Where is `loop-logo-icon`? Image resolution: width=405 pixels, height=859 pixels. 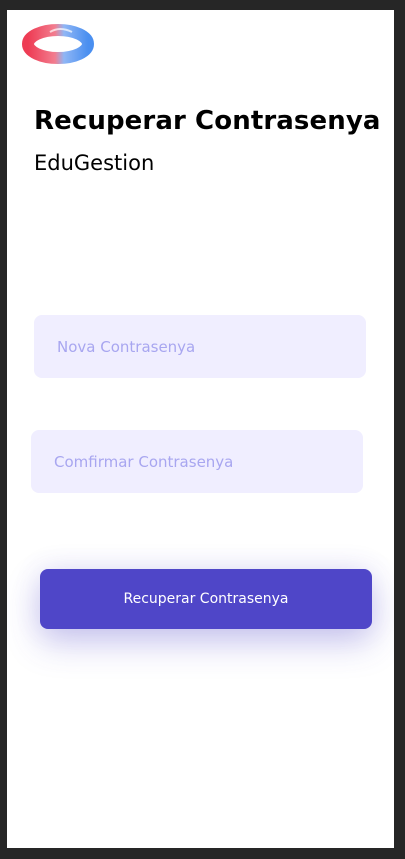
loop-logo-icon is located at coordinates (58, 44).